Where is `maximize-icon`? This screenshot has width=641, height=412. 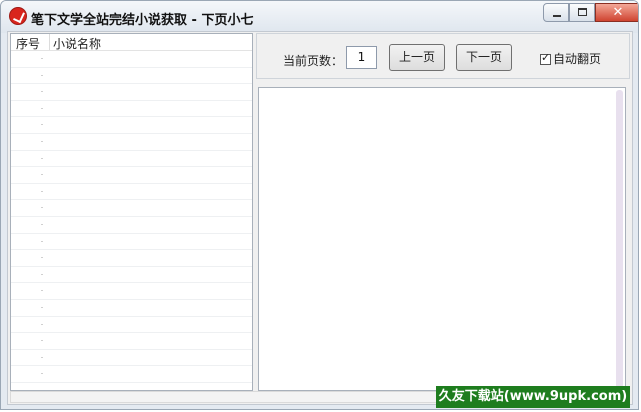
maximize-icon is located at coordinates (582, 12).